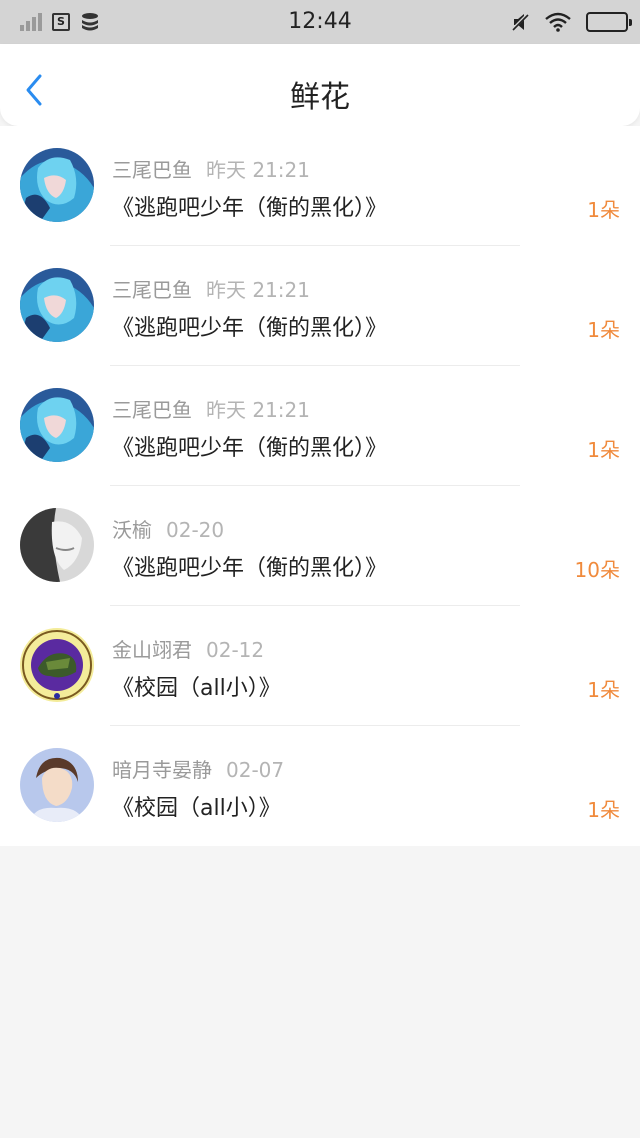  I want to click on item-time: 02-07, so click(255, 770).